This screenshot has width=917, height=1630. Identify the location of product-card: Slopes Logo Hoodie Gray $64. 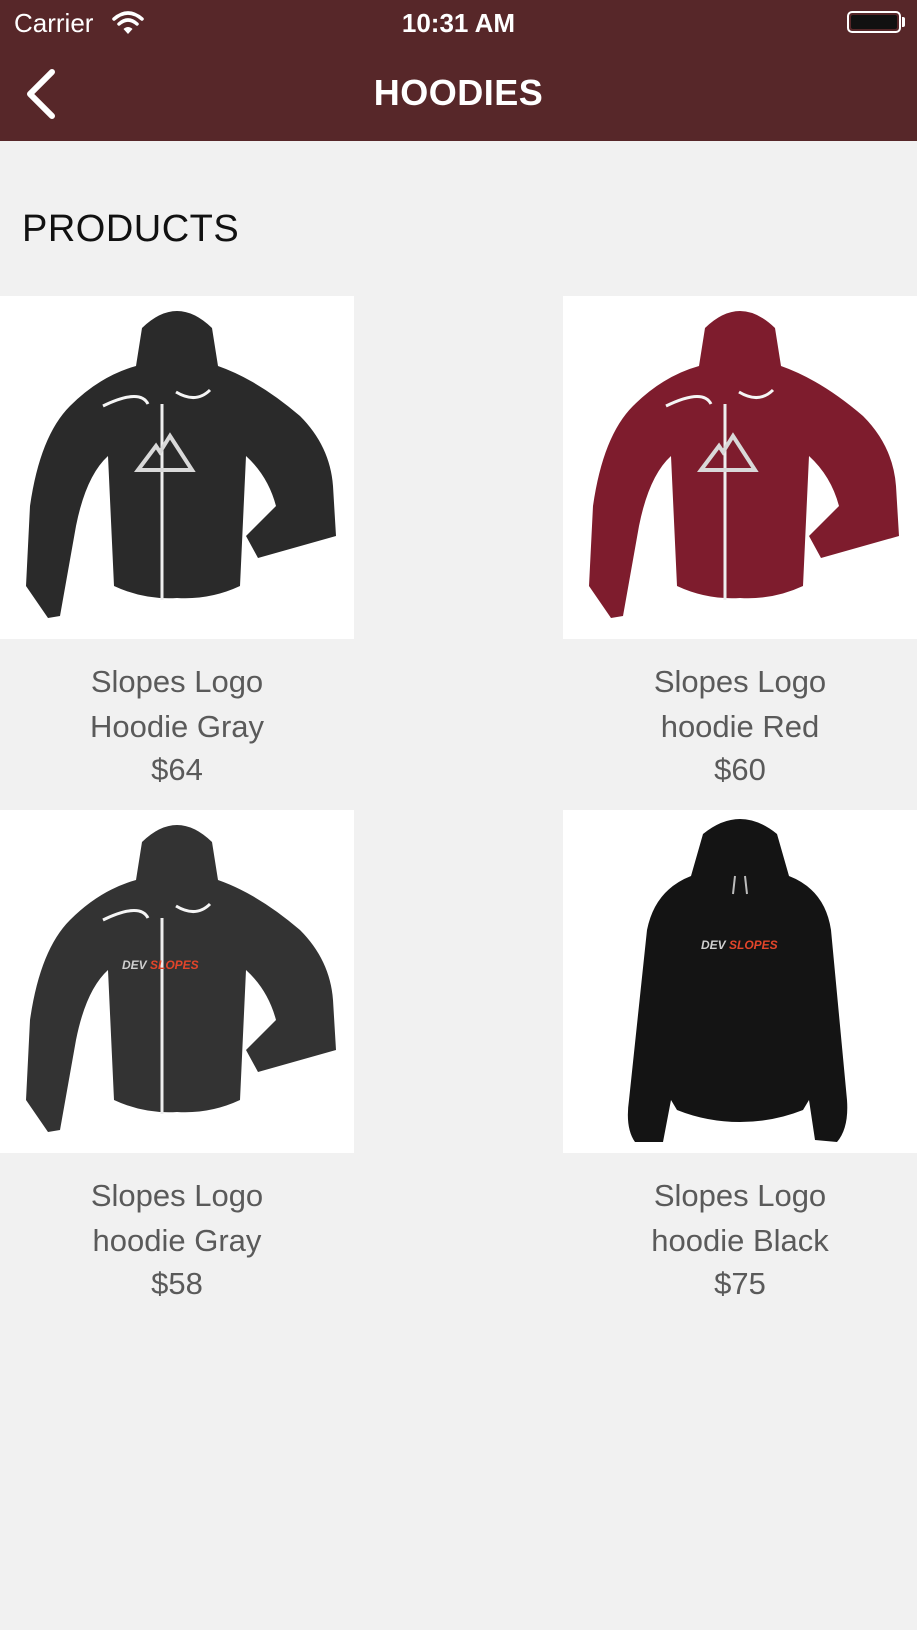
(177, 543).